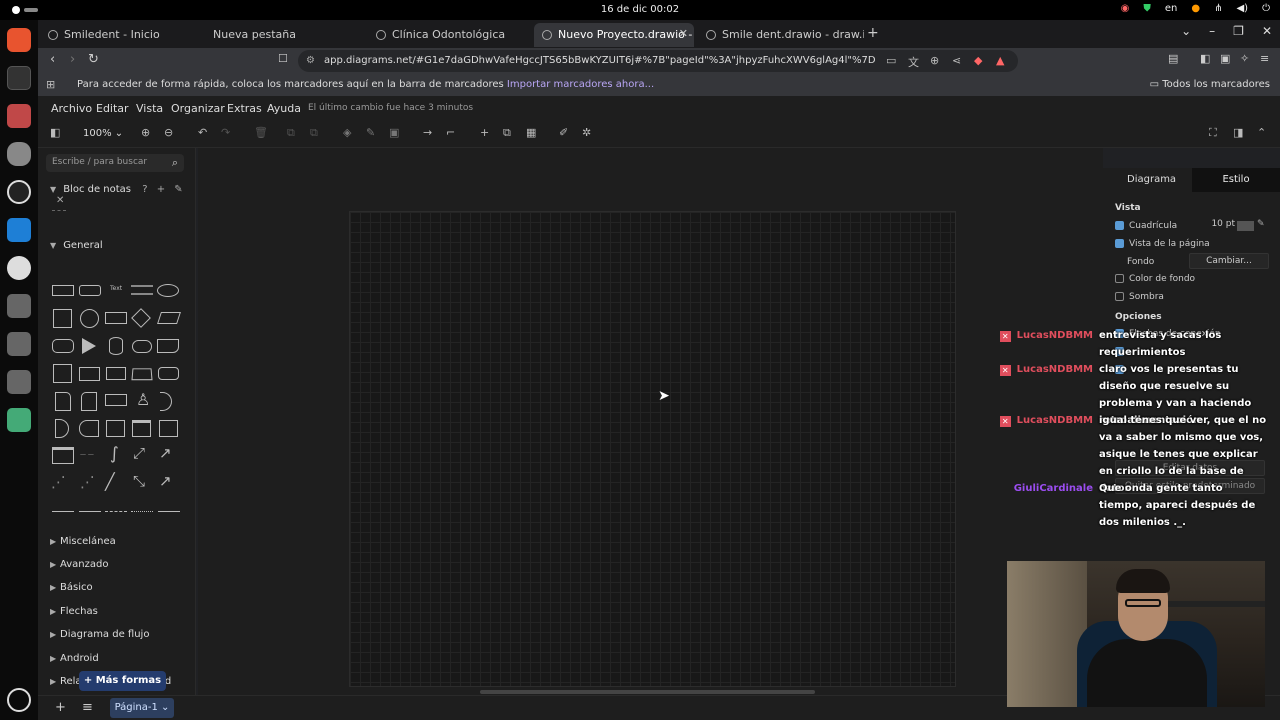 The image size is (1280, 720). Describe the element at coordinates (116, 346) in the screenshot. I see `cylinder-shape` at that location.